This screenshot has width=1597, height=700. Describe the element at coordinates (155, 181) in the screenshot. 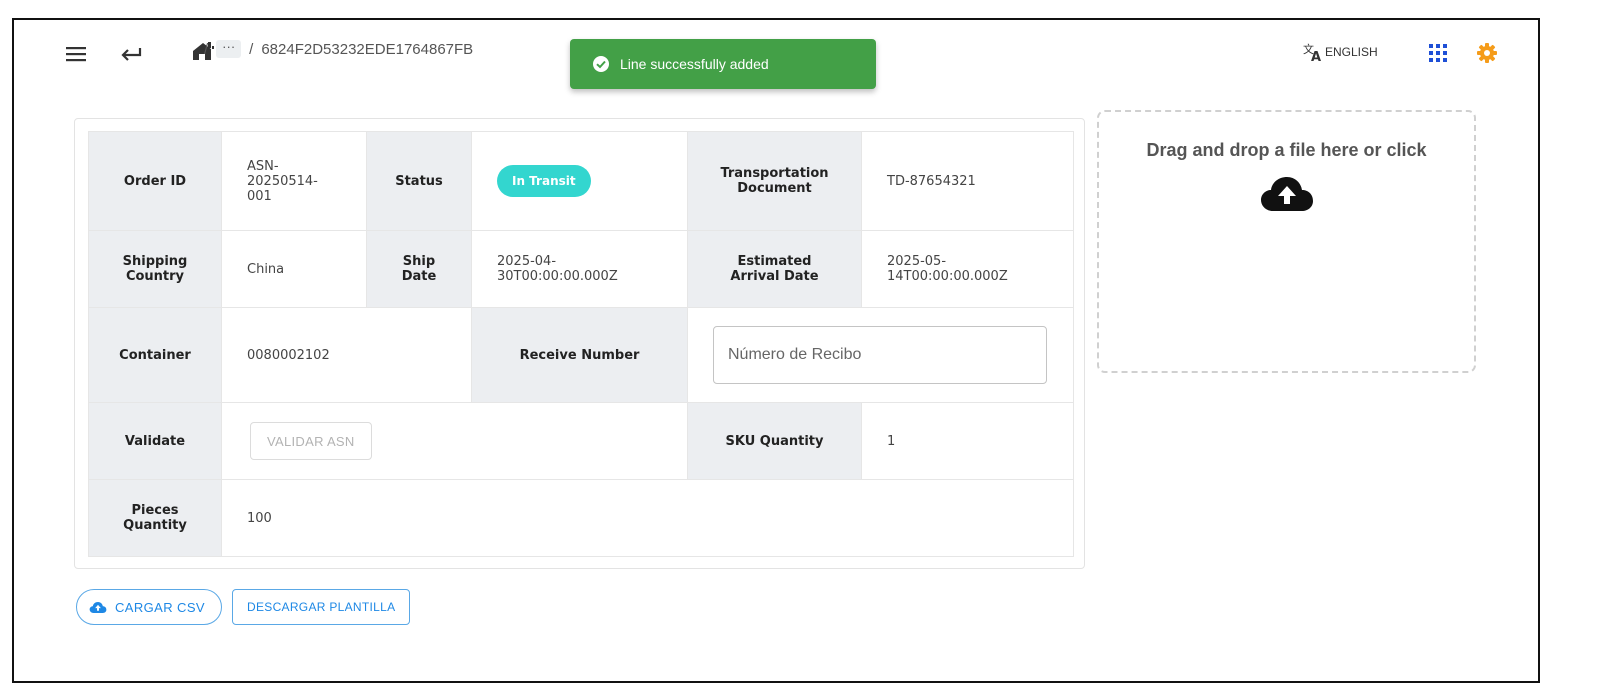

I see `order-id-label: Order ID` at that location.